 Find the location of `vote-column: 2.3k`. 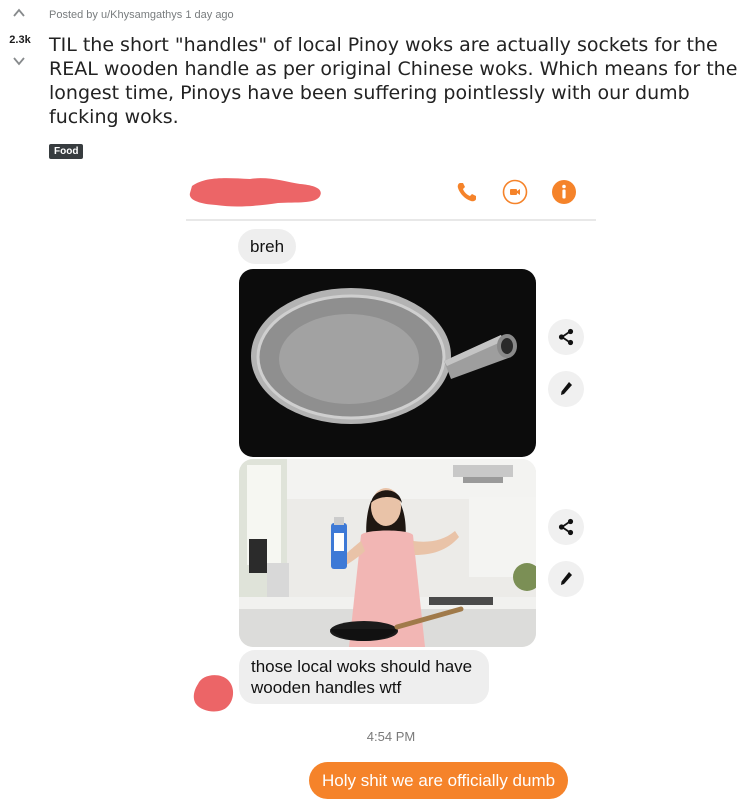

vote-column: 2.3k is located at coordinates (20, 401).